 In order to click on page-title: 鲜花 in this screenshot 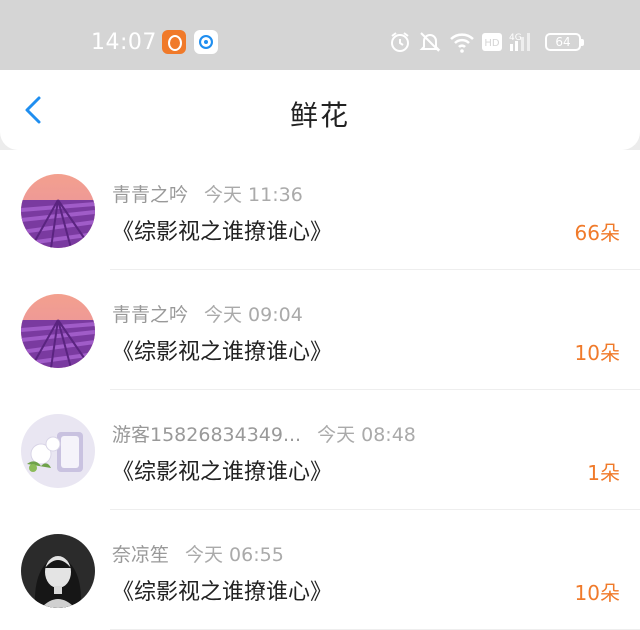, I will do `click(319, 115)`.